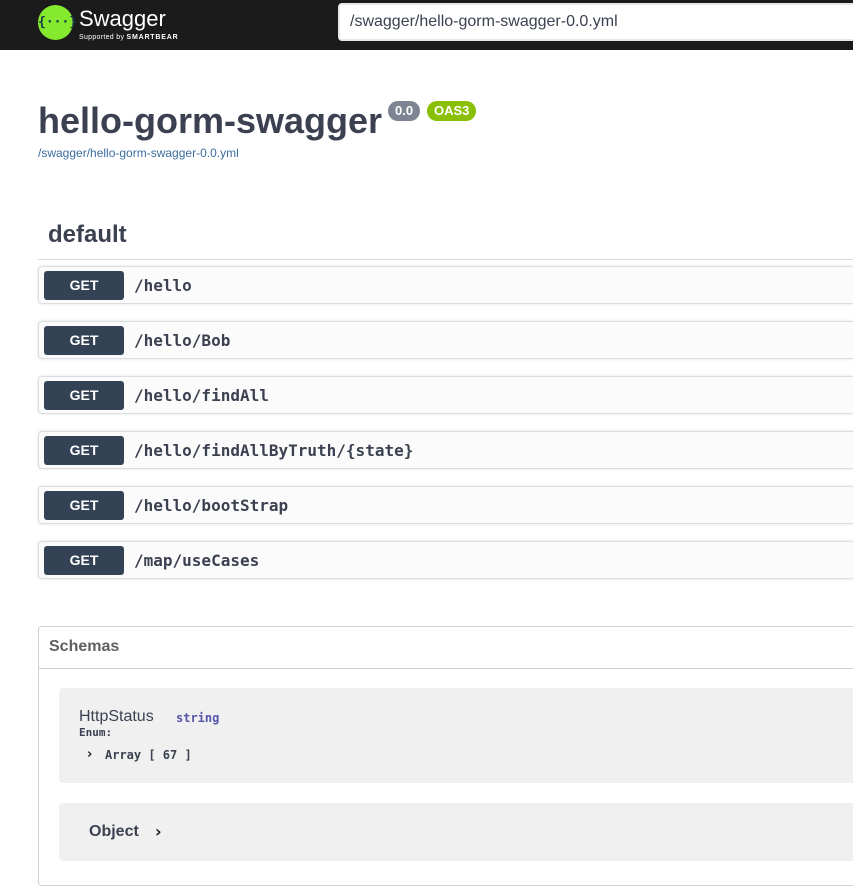  I want to click on operation-path: /hello/Bob, so click(182, 340).